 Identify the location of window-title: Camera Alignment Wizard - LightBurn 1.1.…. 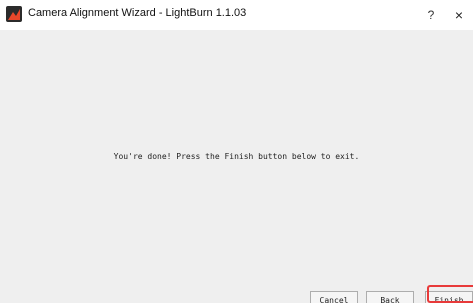
(137, 13).